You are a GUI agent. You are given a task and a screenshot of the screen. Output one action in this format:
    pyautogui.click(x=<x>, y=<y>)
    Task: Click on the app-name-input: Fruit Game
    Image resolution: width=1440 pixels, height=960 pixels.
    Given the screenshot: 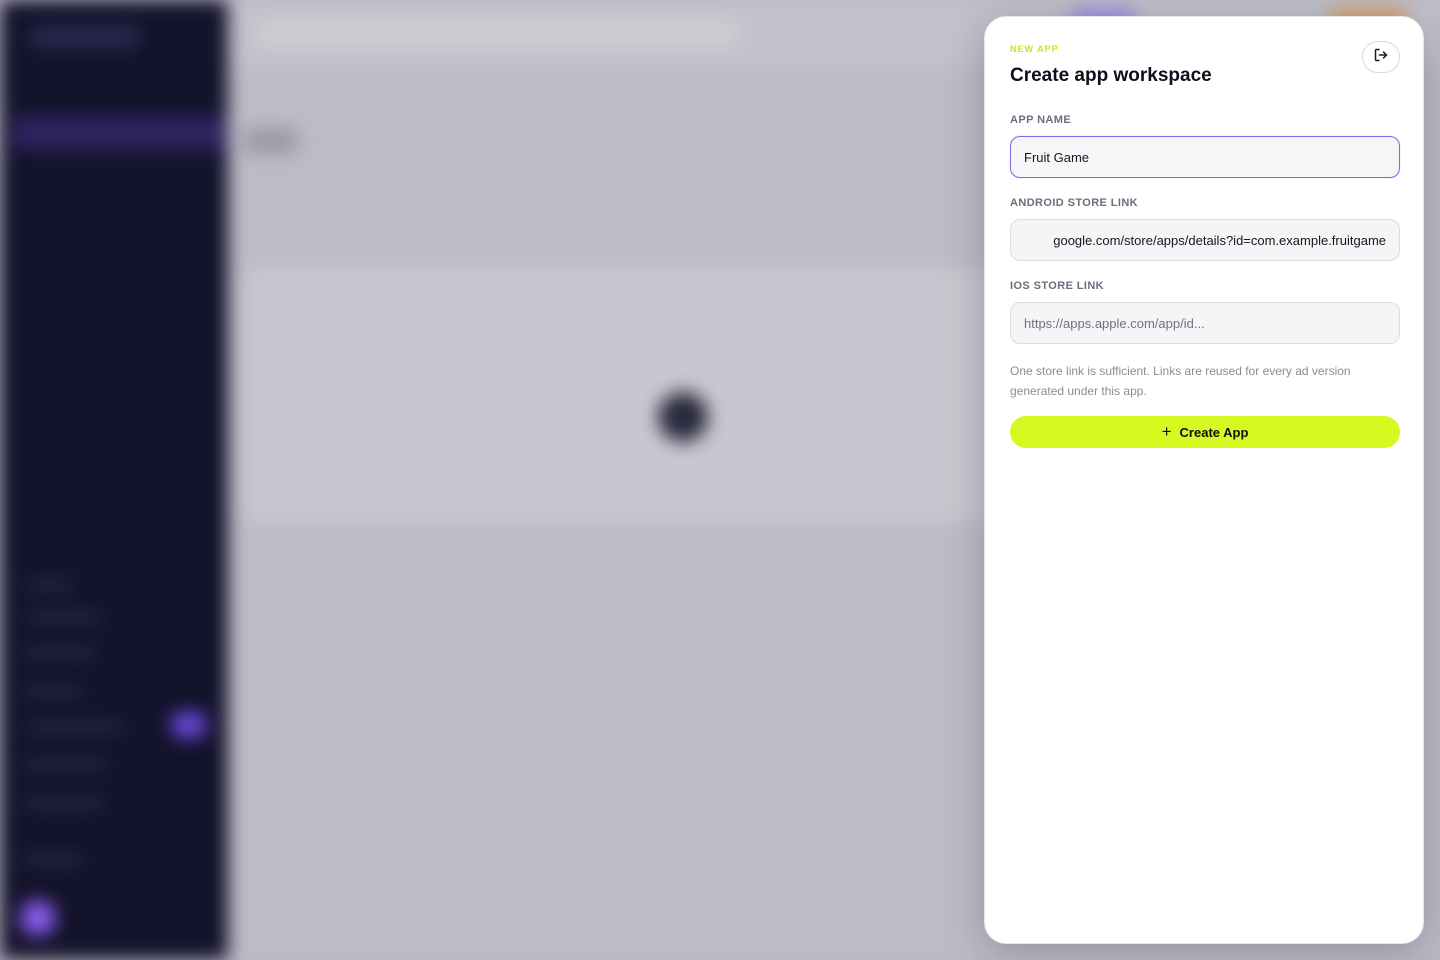 What is the action you would take?
    pyautogui.click(x=1205, y=157)
    